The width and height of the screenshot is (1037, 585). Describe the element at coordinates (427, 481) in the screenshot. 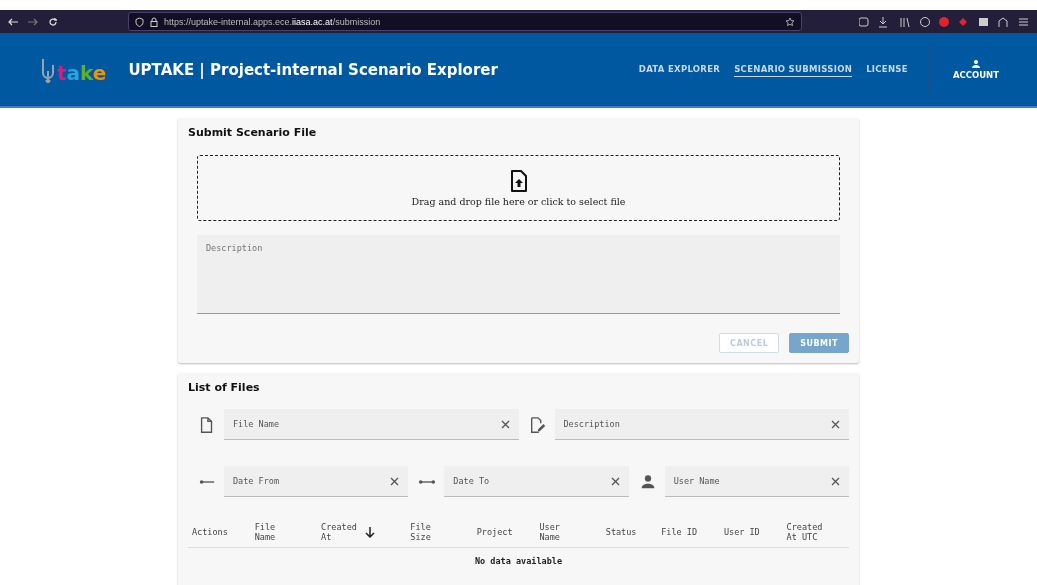

I see `range-icon` at that location.